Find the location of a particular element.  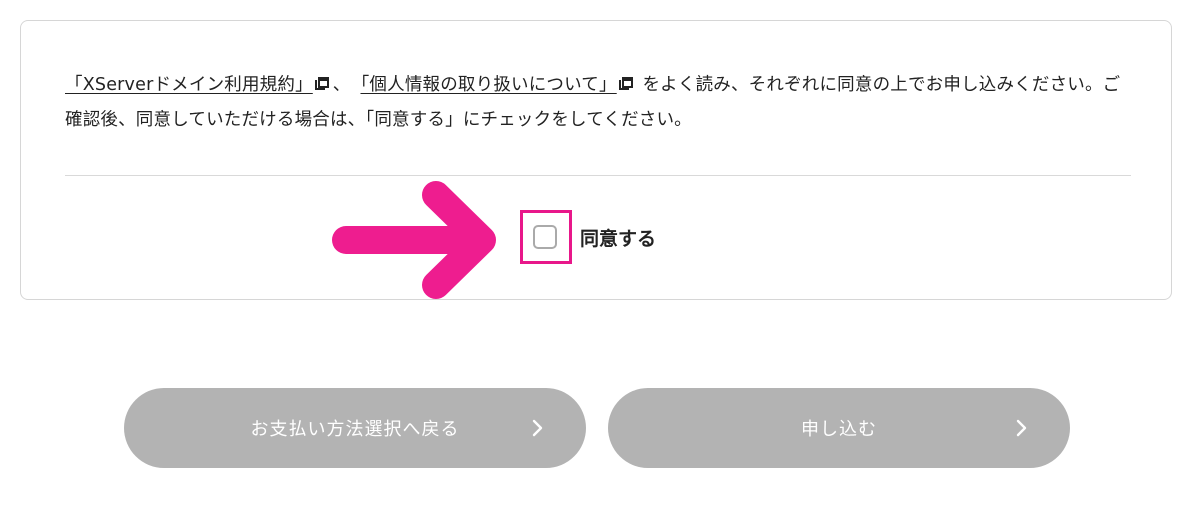

back-button-label: お支払い方法選択へ戻る is located at coordinates (355, 429).